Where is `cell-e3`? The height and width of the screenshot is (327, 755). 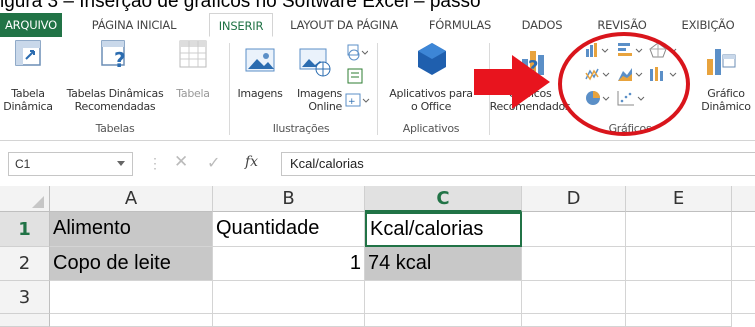 cell-e3 is located at coordinates (679, 297).